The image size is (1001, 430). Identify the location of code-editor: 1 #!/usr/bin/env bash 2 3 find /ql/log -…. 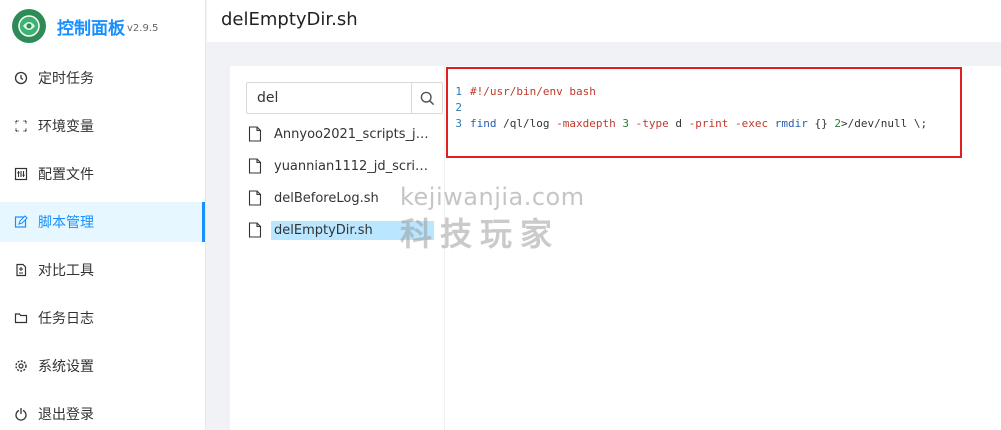
(704, 112).